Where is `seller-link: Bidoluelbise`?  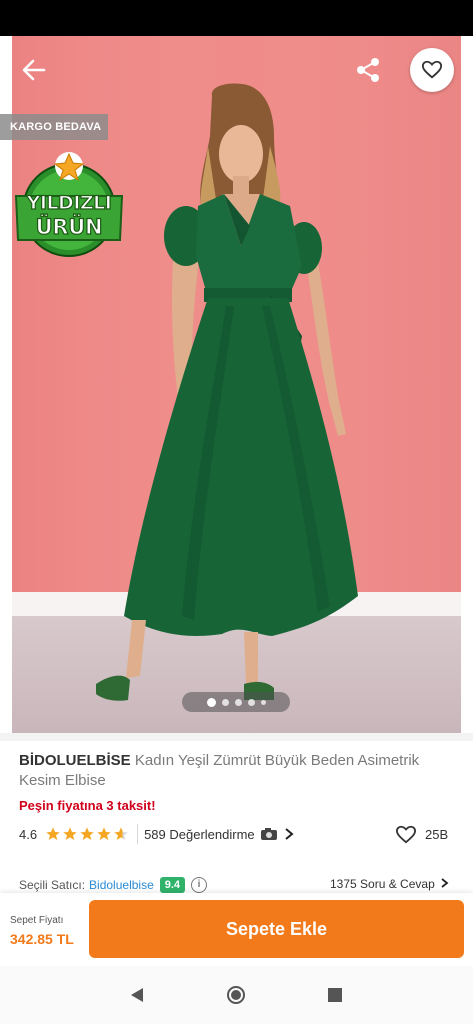
seller-link: Bidoluelbise is located at coordinates (121, 885).